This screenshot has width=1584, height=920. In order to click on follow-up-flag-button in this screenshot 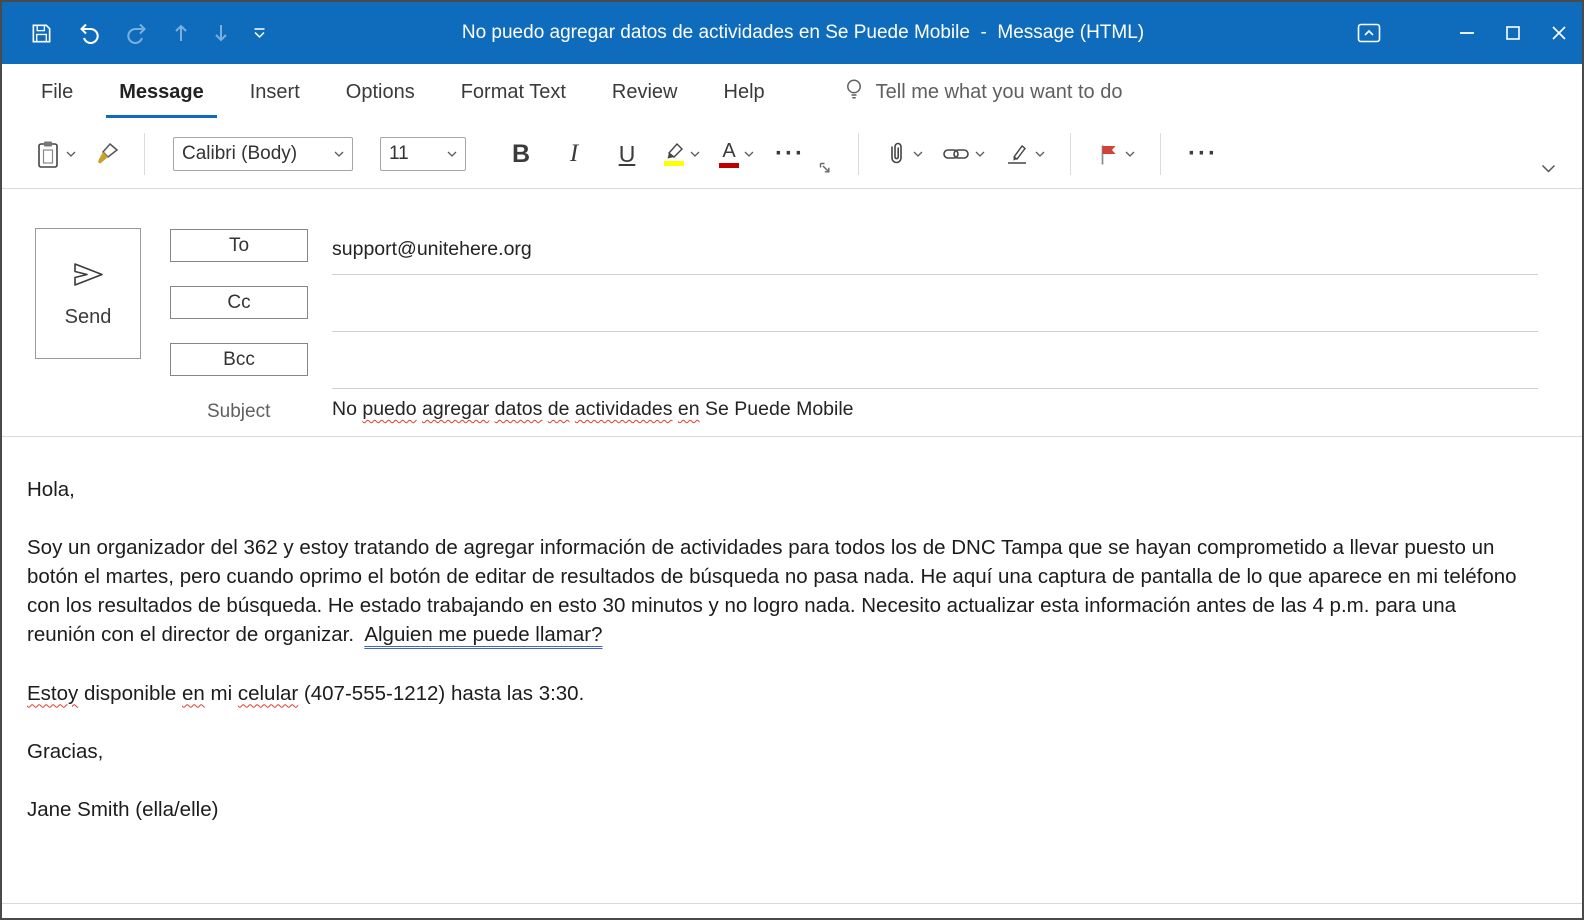, I will do `click(1115, 154)`.